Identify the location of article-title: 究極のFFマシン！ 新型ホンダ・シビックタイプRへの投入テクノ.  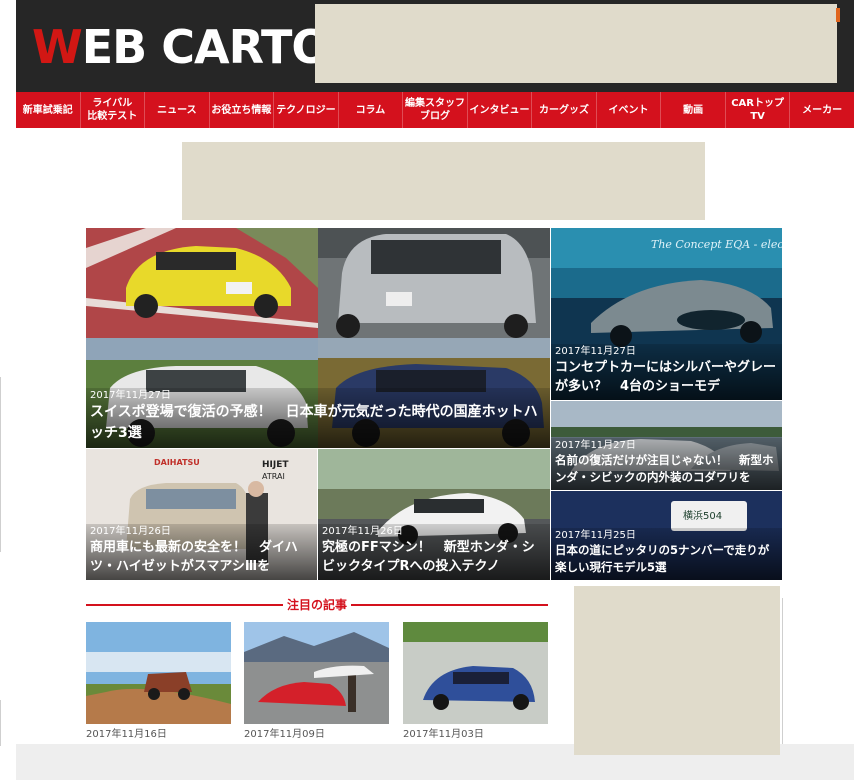
(428, 557).